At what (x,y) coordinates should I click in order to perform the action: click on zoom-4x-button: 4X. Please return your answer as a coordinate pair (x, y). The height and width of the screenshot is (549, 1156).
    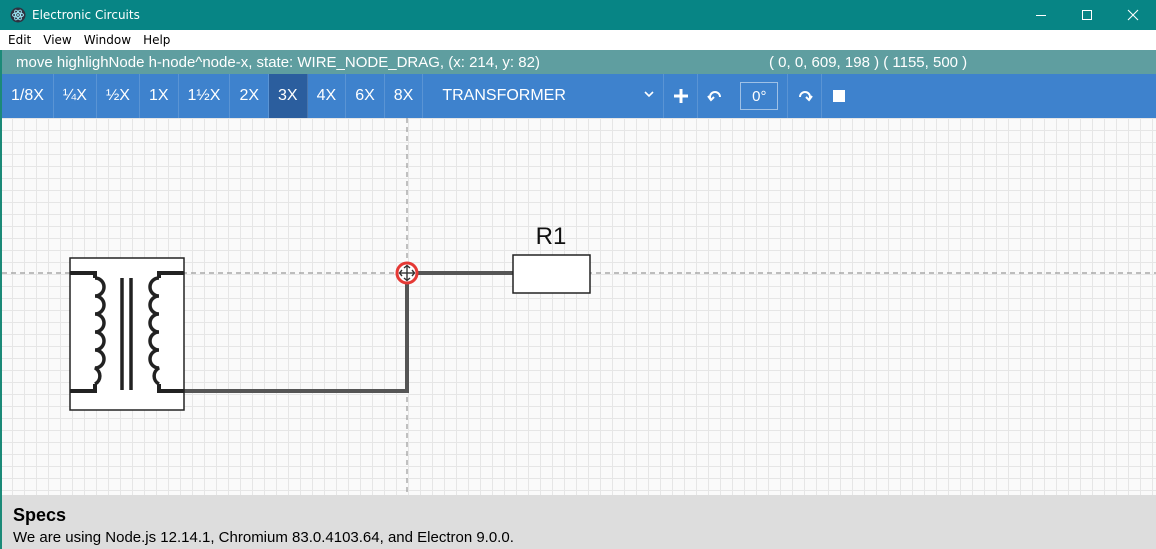
    Looking at the image, I should click on (327, 96).